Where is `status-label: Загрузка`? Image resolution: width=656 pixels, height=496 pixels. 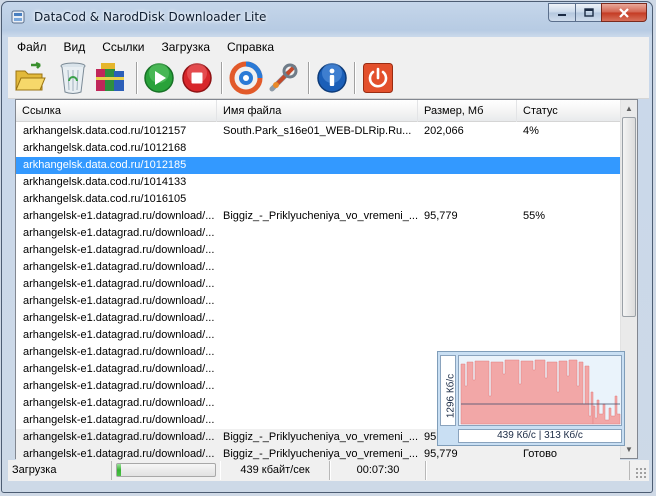
status-label: Загрузка is located at coordinates (60, 470).